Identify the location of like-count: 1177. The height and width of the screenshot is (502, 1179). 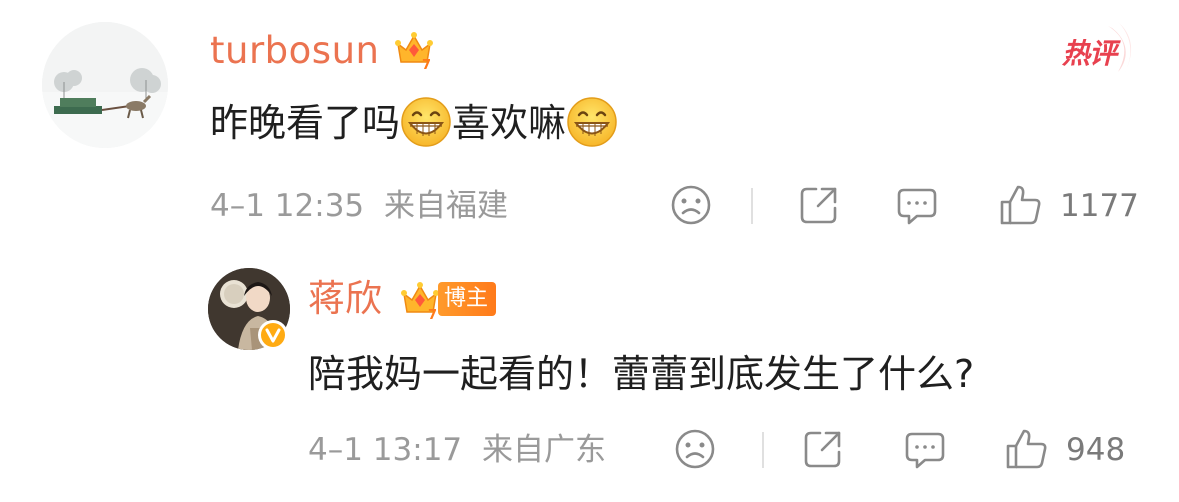
(1099, 206).